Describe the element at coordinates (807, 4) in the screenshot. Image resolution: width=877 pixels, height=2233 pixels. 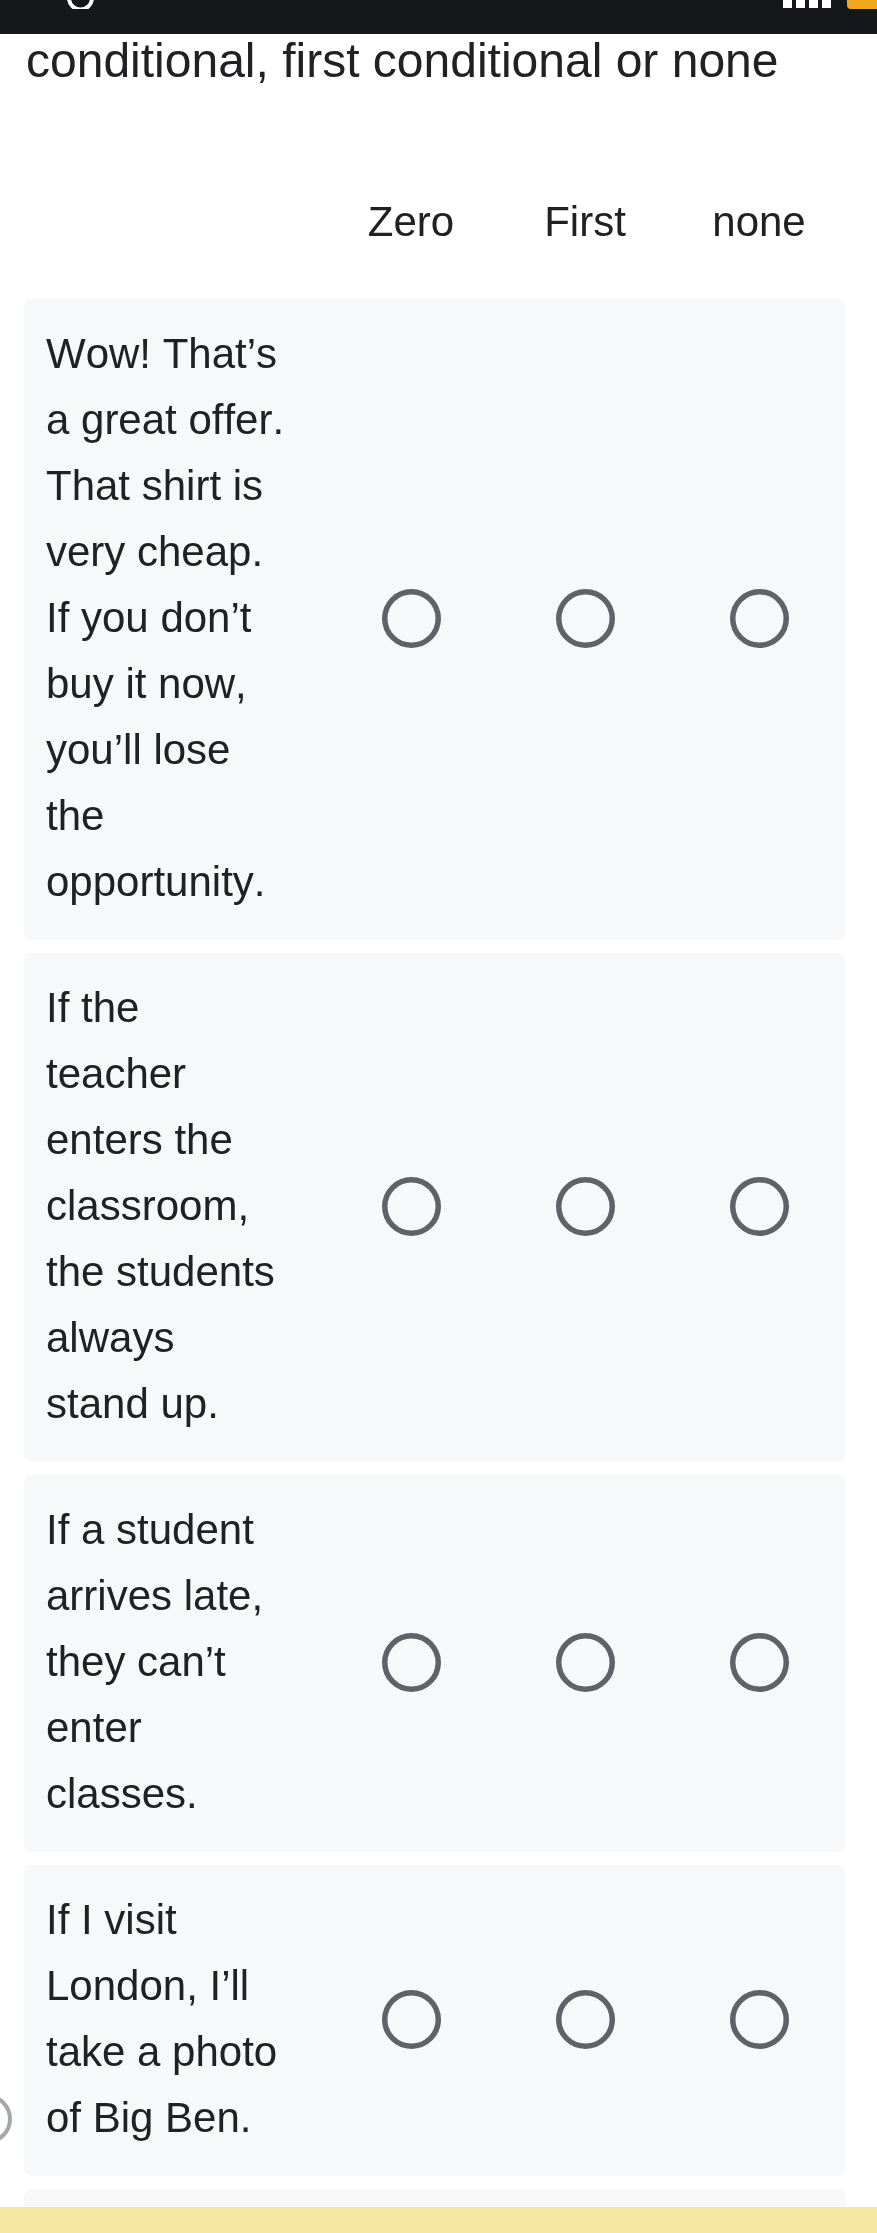
I see `signal-icon` at that location.